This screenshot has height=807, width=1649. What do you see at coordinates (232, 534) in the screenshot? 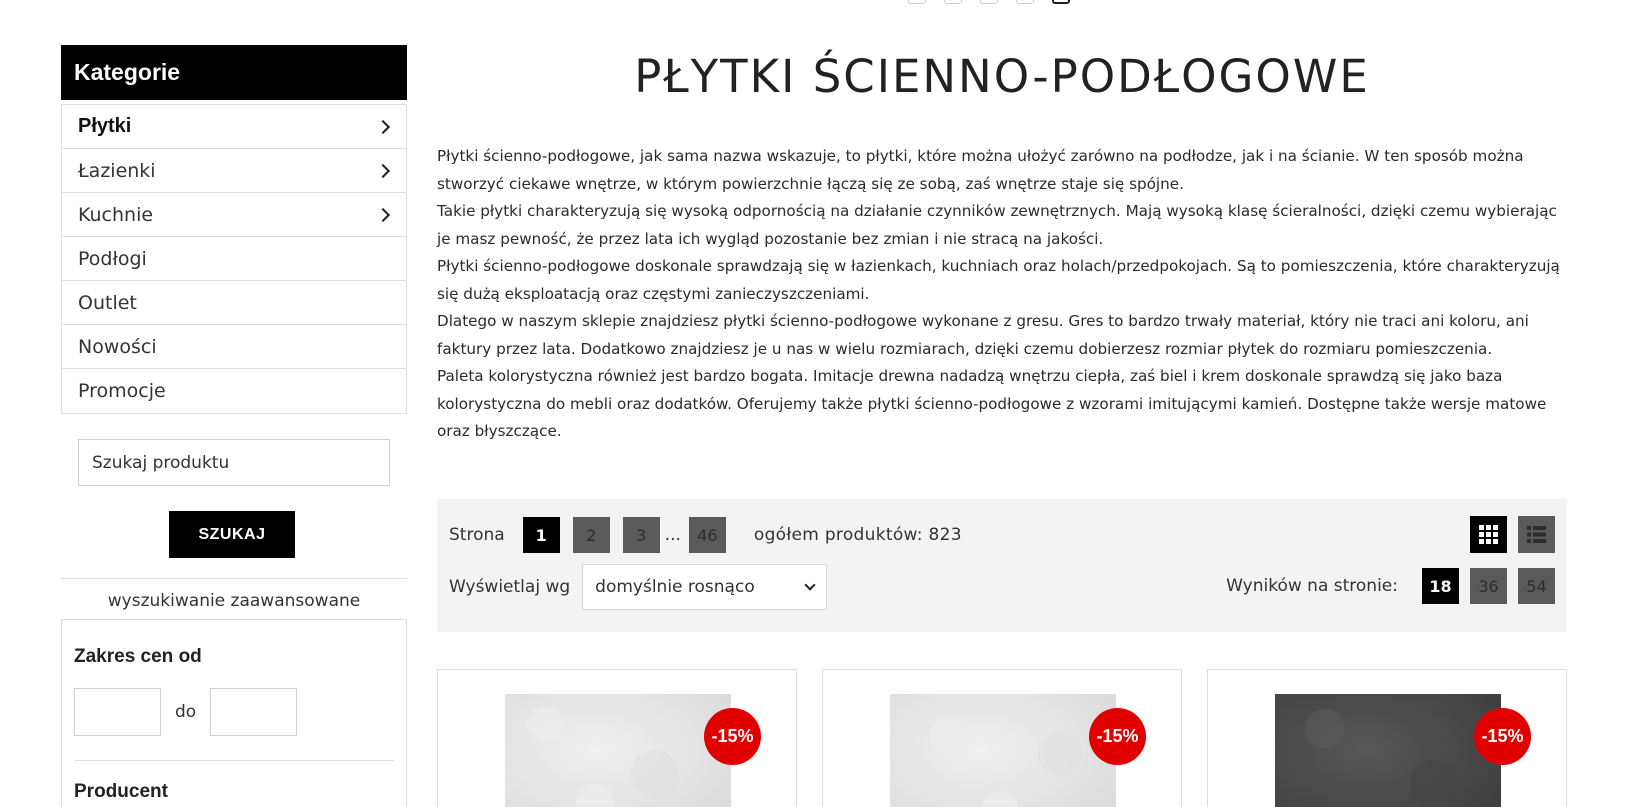
I see `search-button: SZUKAJ` at bounding box center [232, 534].